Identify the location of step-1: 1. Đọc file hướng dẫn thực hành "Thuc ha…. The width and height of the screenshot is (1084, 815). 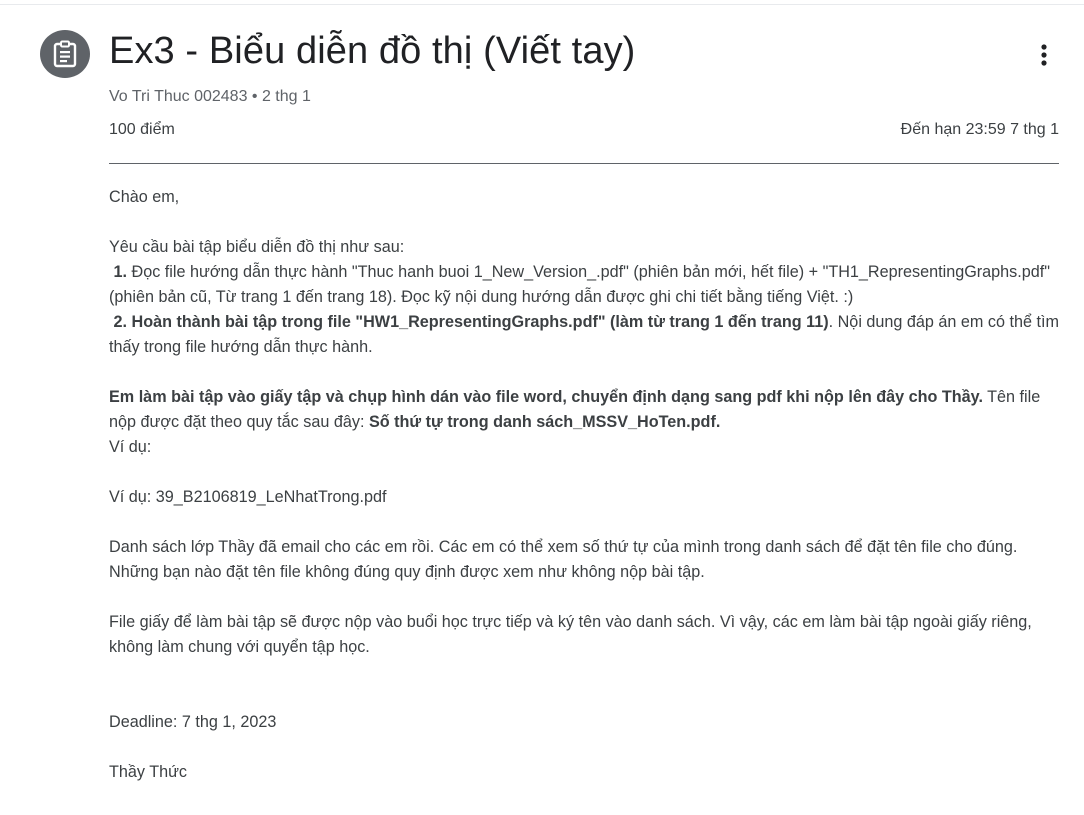
(586, 285).